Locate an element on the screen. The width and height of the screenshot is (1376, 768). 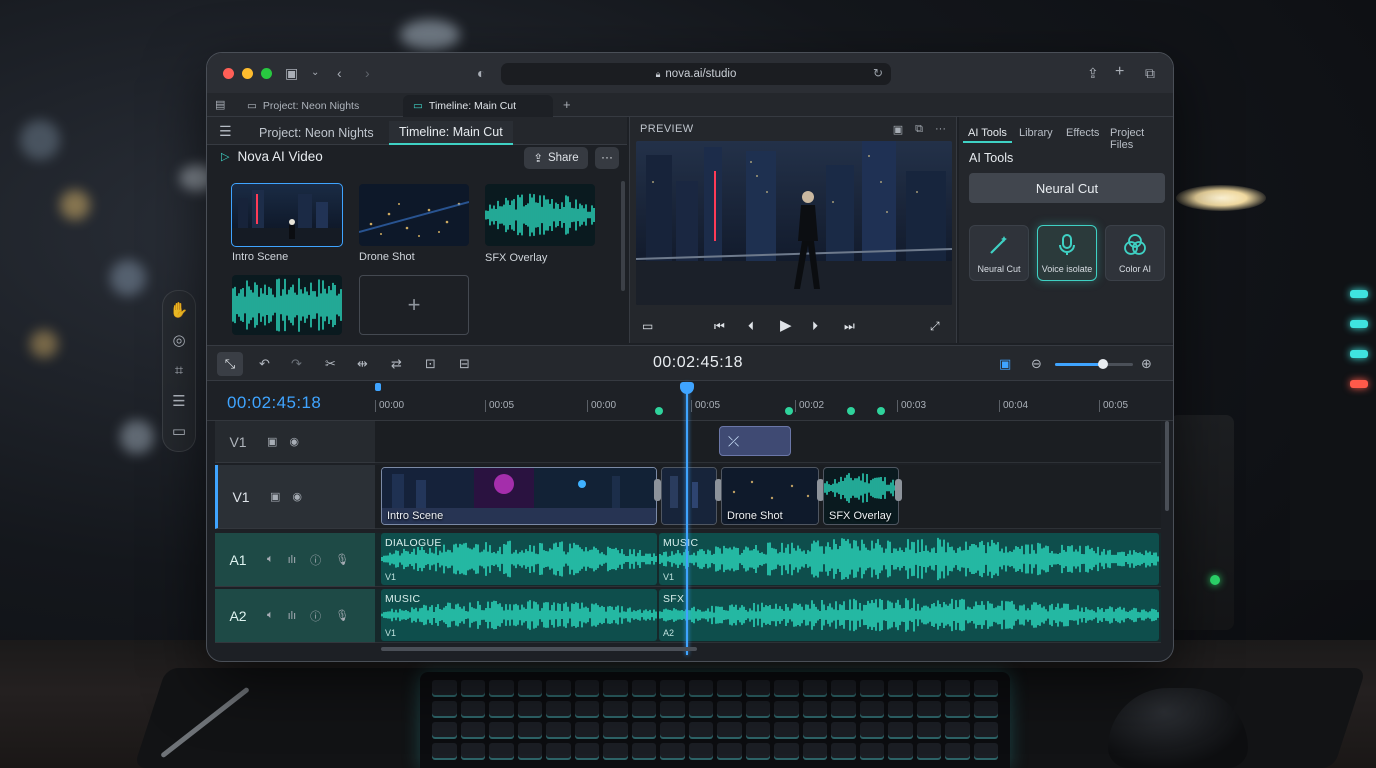
select-tool-icon: ⤡ is located at coordinates (230, 364).